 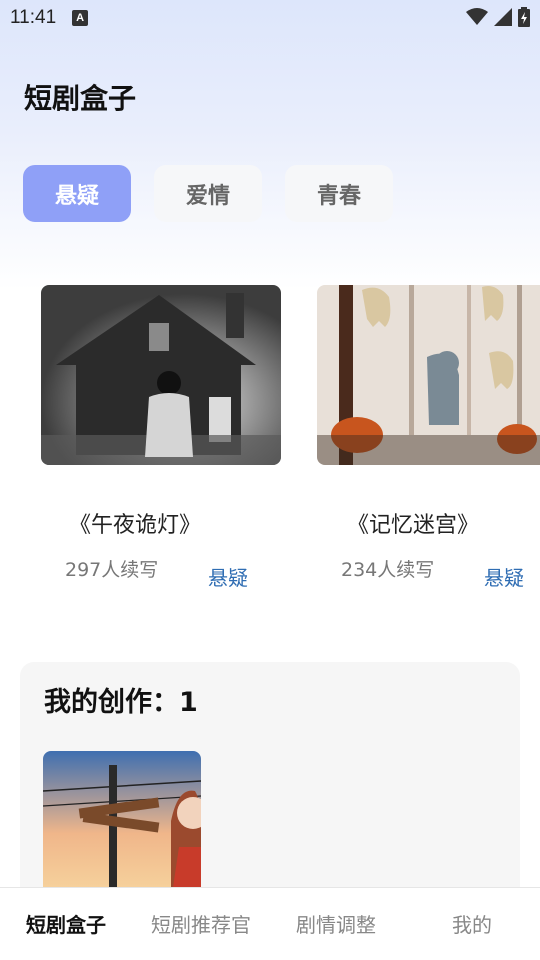 What do you see at coordinates (201, 923) in the screenshot?
I see `nav-drama-recommender: 短剧推荐官` at bounding box center [201, 923].